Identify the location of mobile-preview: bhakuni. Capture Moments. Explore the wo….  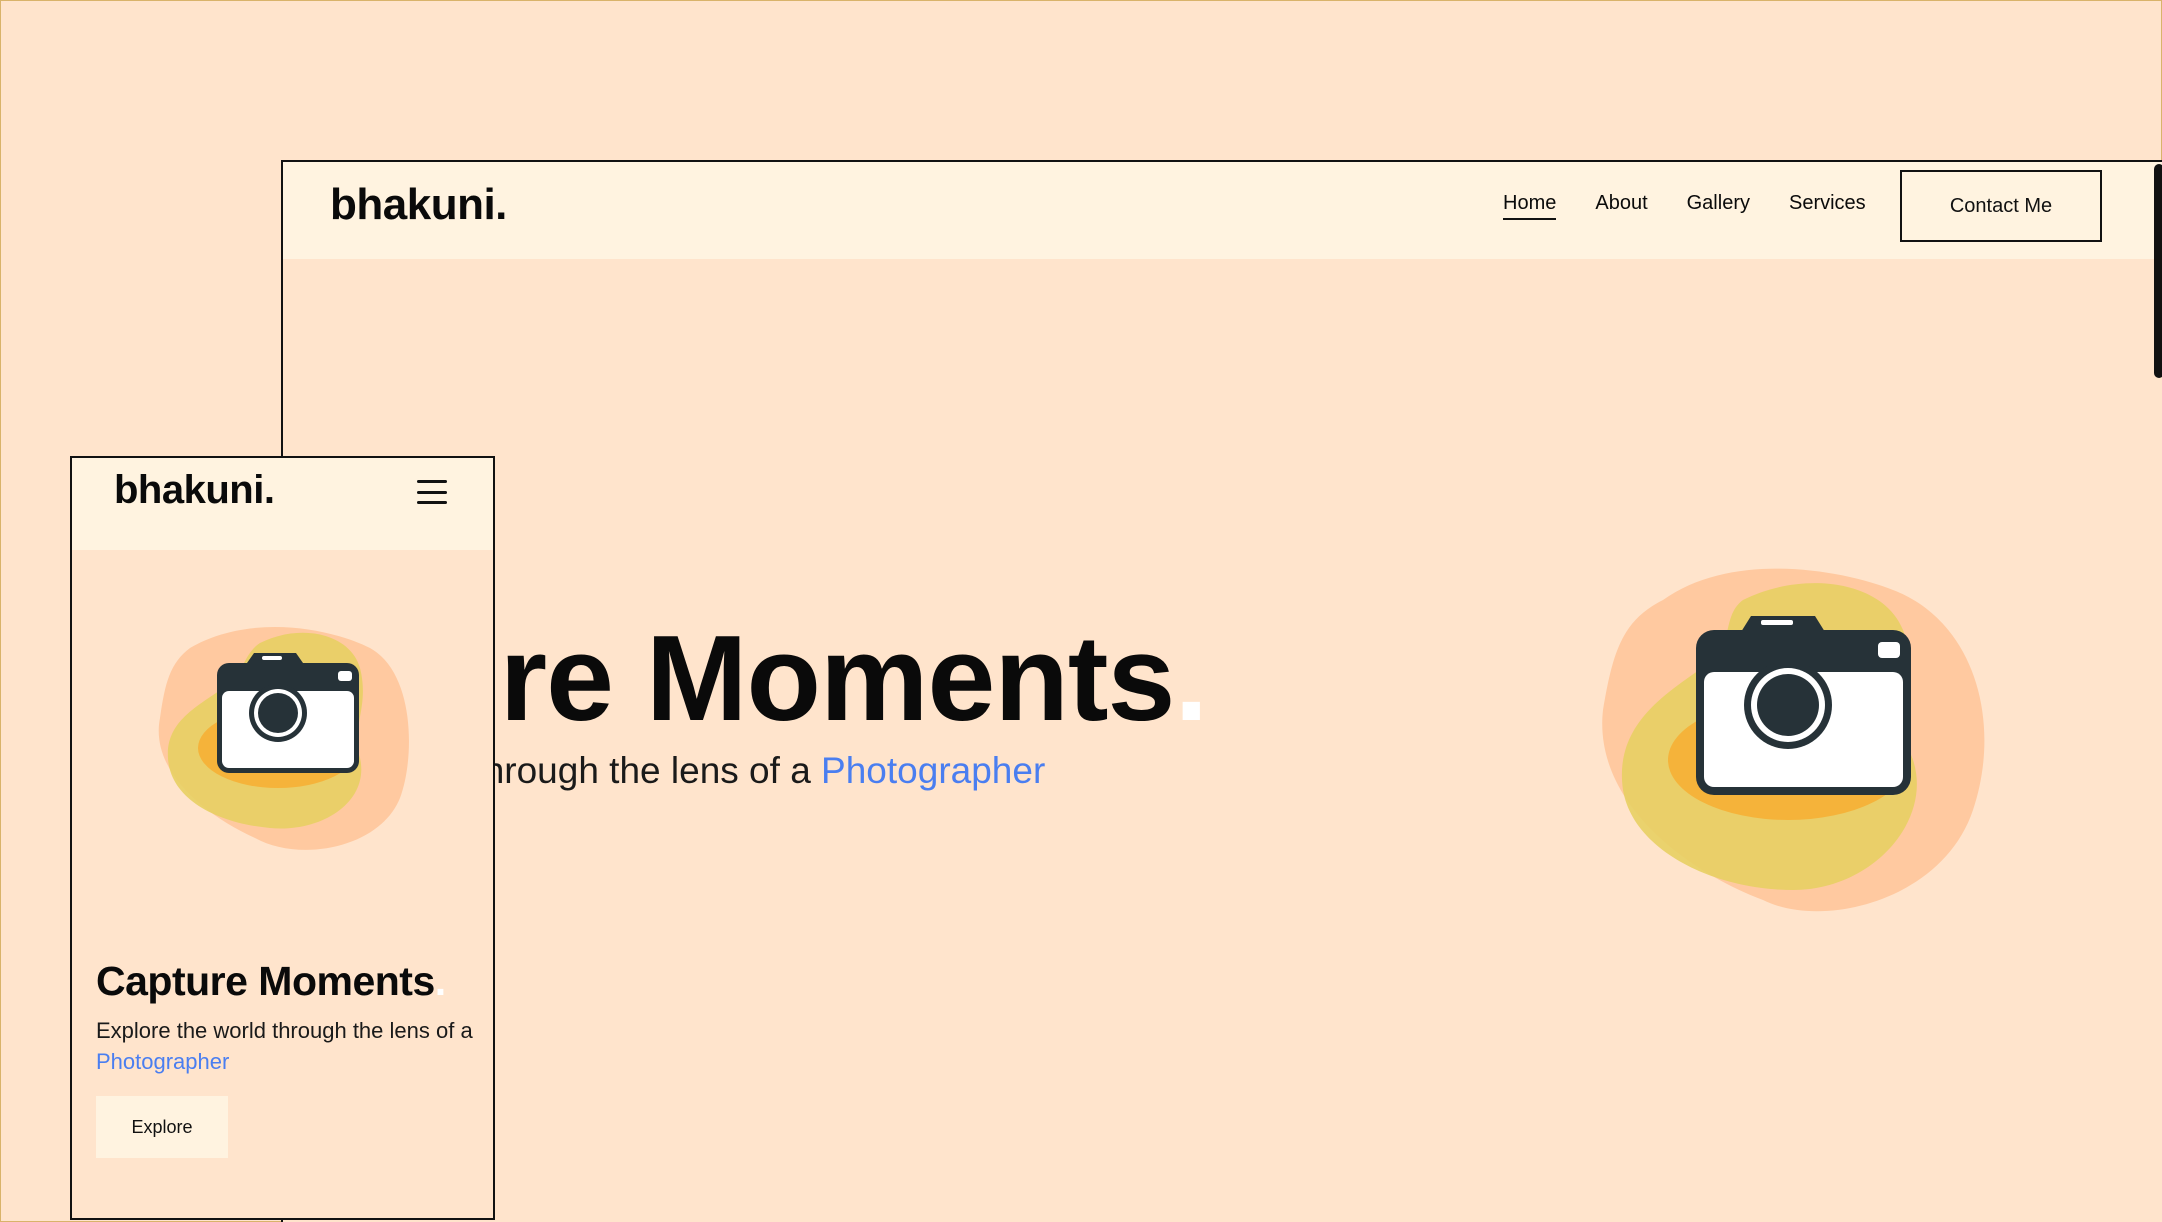
(282, 838).